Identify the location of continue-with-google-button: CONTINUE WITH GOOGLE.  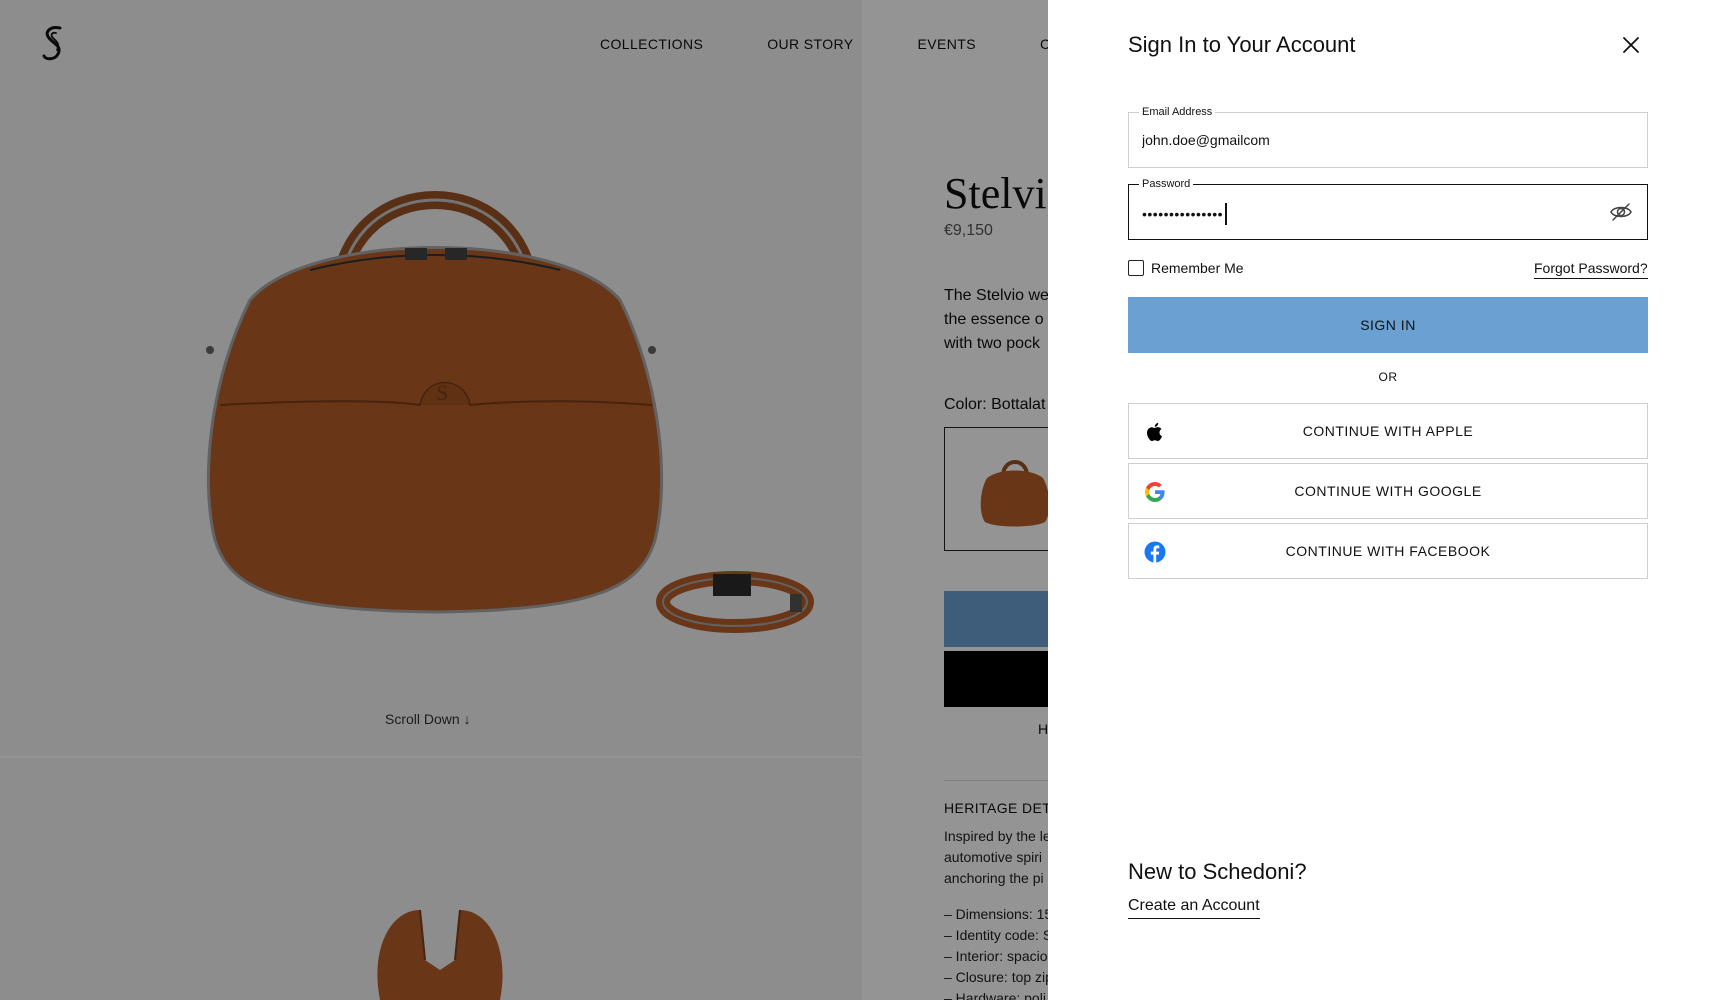
(1388, 491).